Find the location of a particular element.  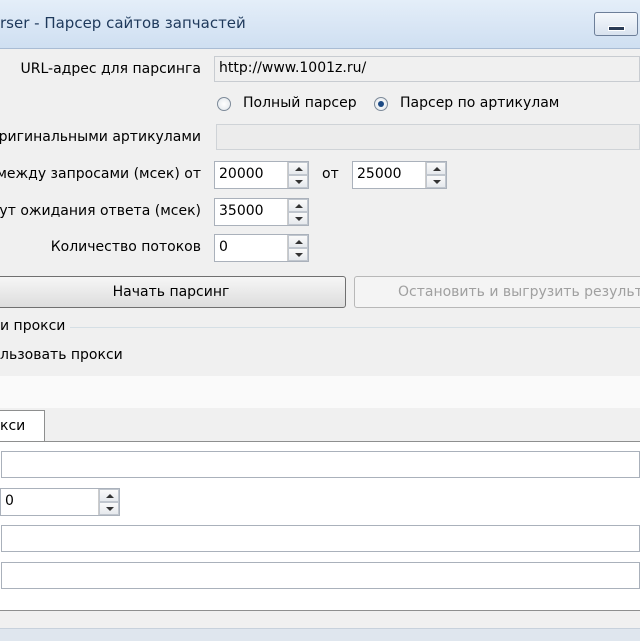

radio-full-parser-label: Полный парсер is located at coordinates (300, 103).